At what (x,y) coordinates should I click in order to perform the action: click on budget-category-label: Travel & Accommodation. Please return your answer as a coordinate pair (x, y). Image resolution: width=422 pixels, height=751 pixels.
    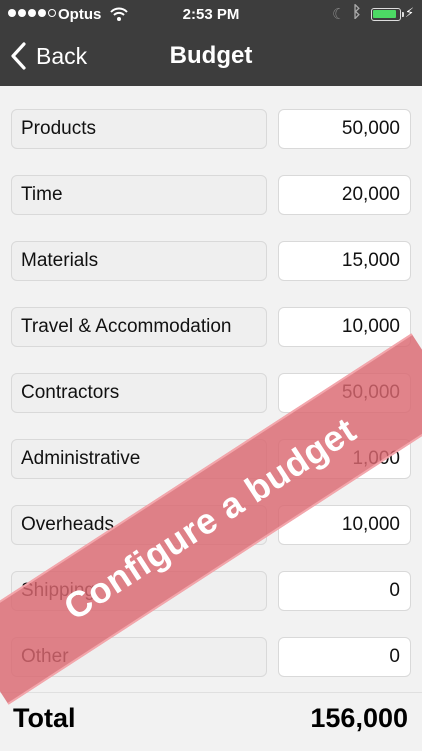
    Looking at the image, I should click on (139, 327).